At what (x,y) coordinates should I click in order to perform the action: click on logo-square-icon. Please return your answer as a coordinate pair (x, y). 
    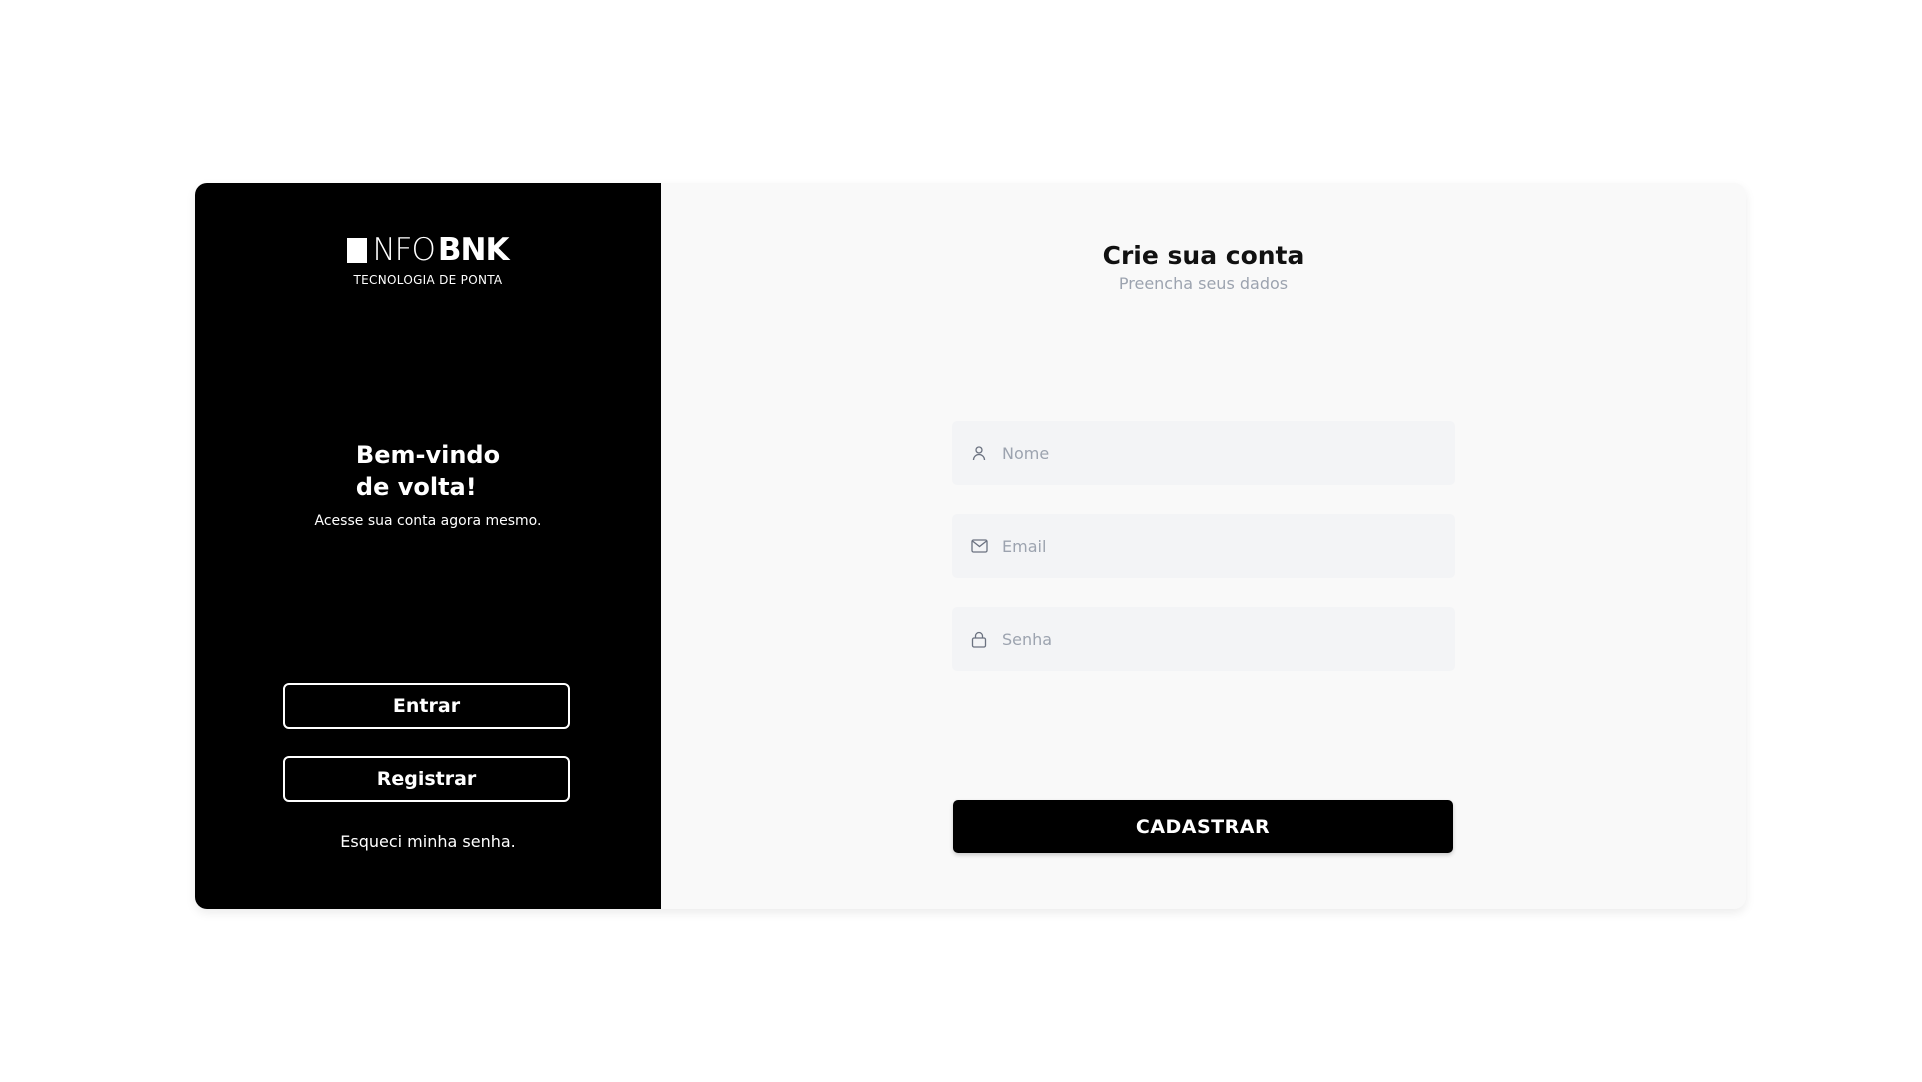
    Looking at the image, I should click on (357, 250).